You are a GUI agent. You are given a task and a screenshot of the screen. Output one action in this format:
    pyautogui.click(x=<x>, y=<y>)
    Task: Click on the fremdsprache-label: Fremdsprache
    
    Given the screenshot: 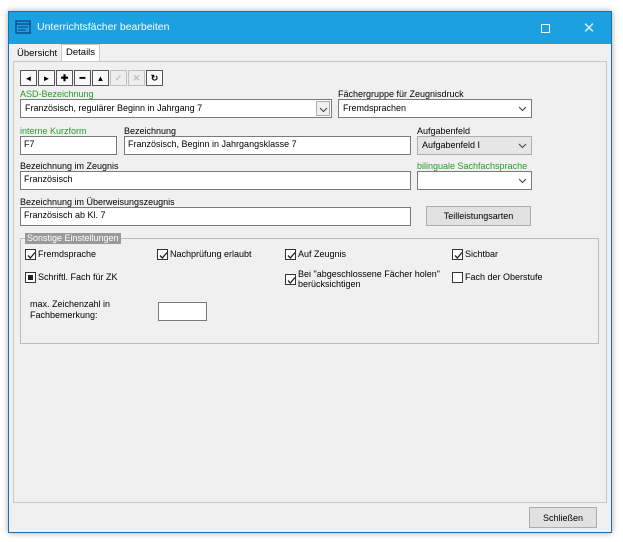 What is the action you would take?
    pyautogui.click(x=67, y=254)
    